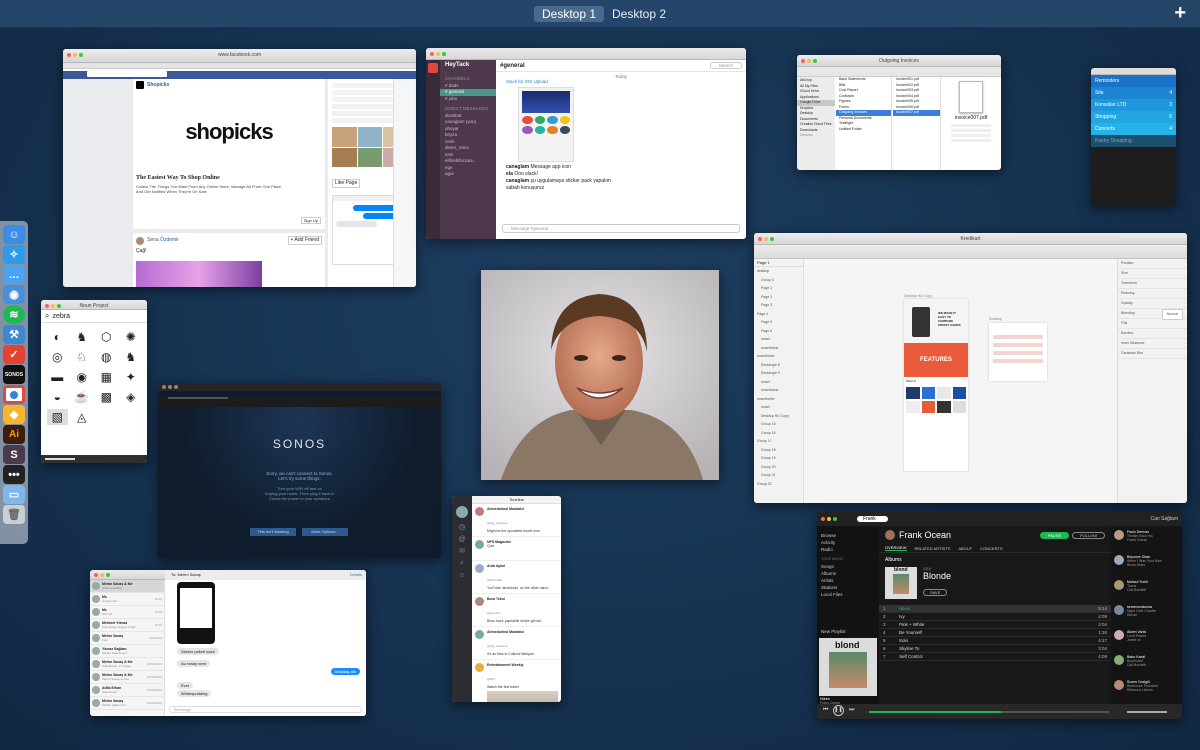 This screenshot has width=1200, height=750. I want to click on layer-item: Group 4, so click(778, 280).